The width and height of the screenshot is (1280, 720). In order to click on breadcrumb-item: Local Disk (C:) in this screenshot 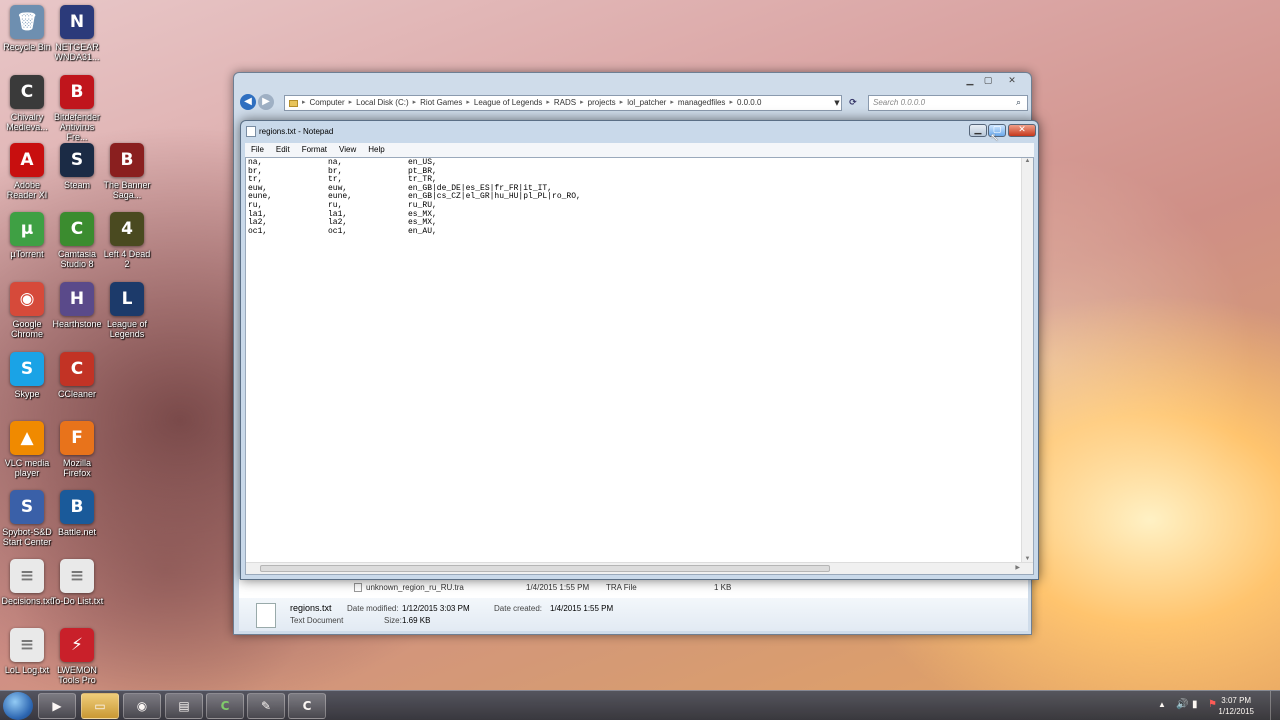, I will do `click(382, 103)`.